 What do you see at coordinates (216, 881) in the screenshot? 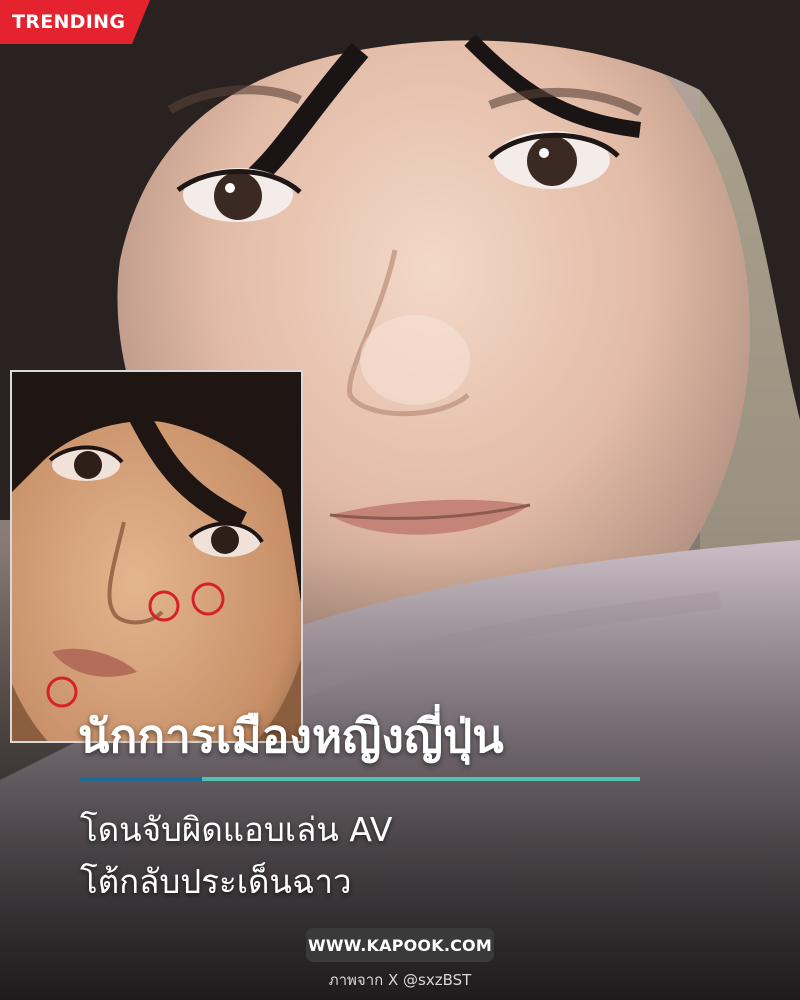
I see `headline-subline-2: โต้กลับประเด็นฉาว` at bounding box center [216, 881].